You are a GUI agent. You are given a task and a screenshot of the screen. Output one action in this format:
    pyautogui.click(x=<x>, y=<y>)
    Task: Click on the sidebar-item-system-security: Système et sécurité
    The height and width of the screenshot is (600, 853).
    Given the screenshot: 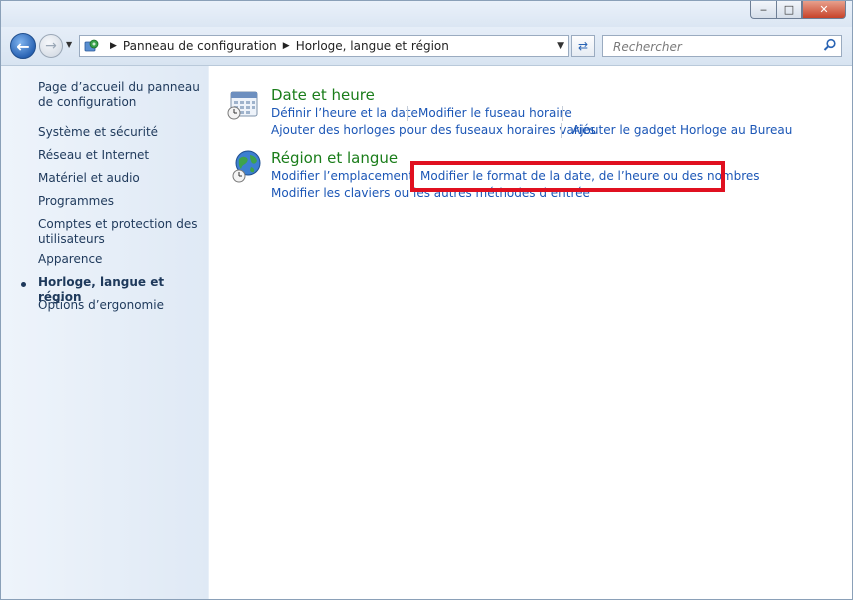 What is the action you would take?
    pyautogui.click(x=120, y=132)
    